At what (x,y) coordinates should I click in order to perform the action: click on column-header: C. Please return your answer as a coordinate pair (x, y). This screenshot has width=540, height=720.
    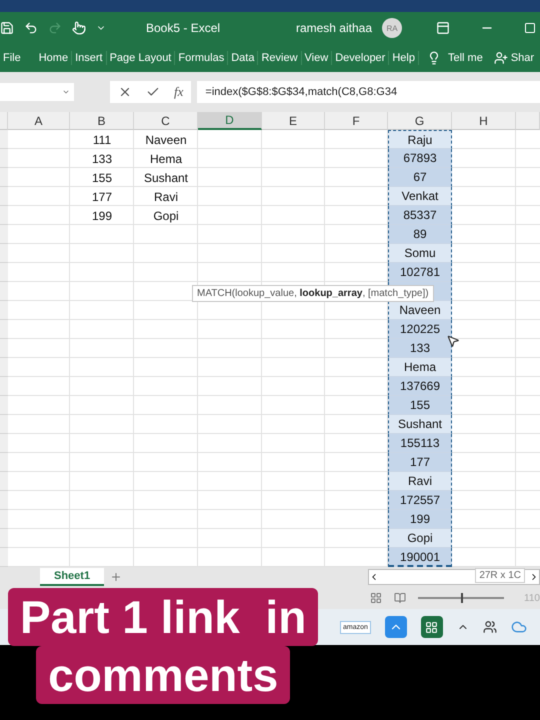
    Looking at the image, I should click on (166, 121).